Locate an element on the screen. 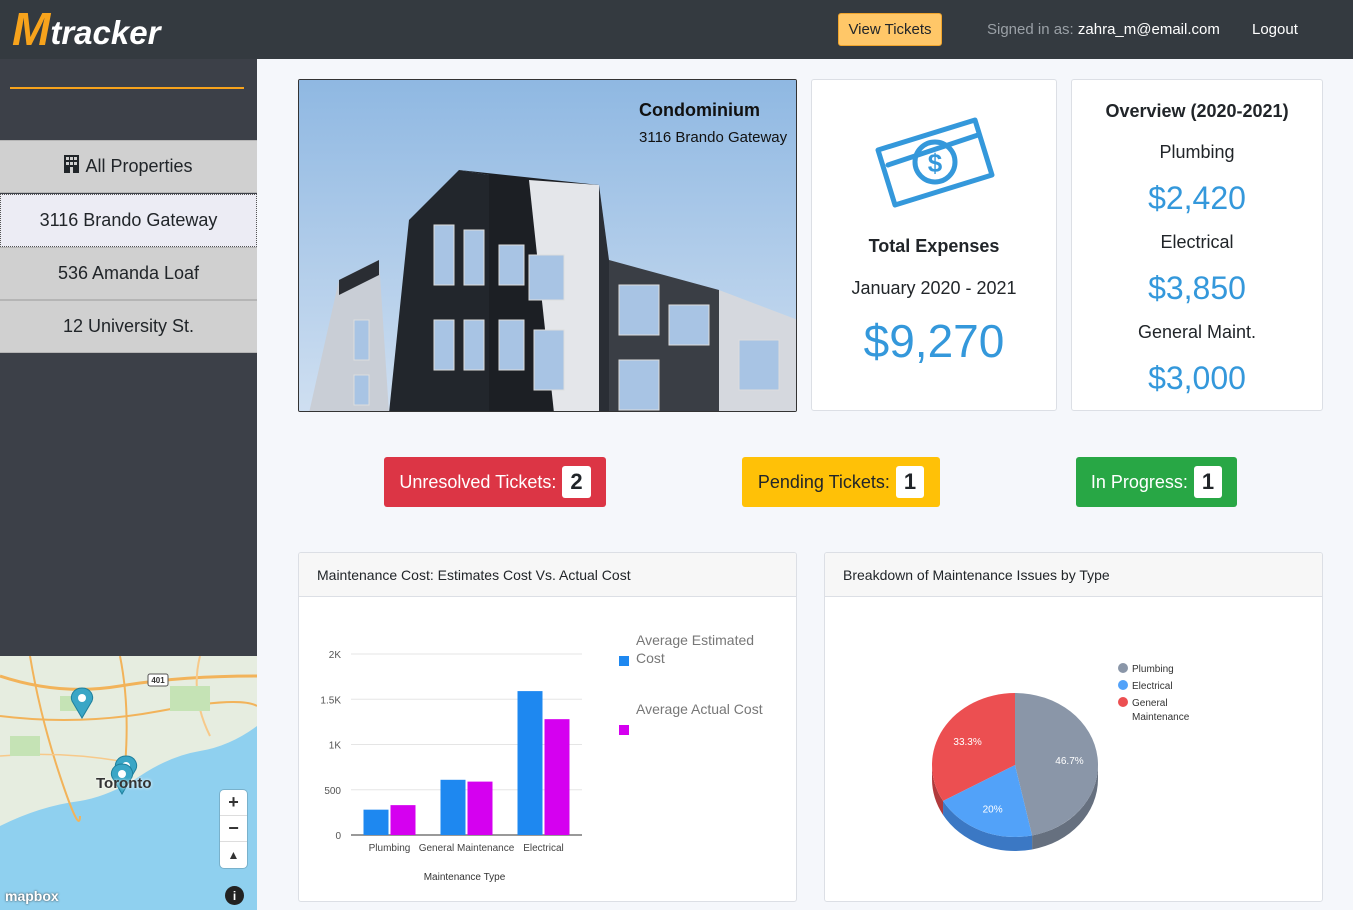  overview-label: General Maint. is located at coordinates (1197, 332).